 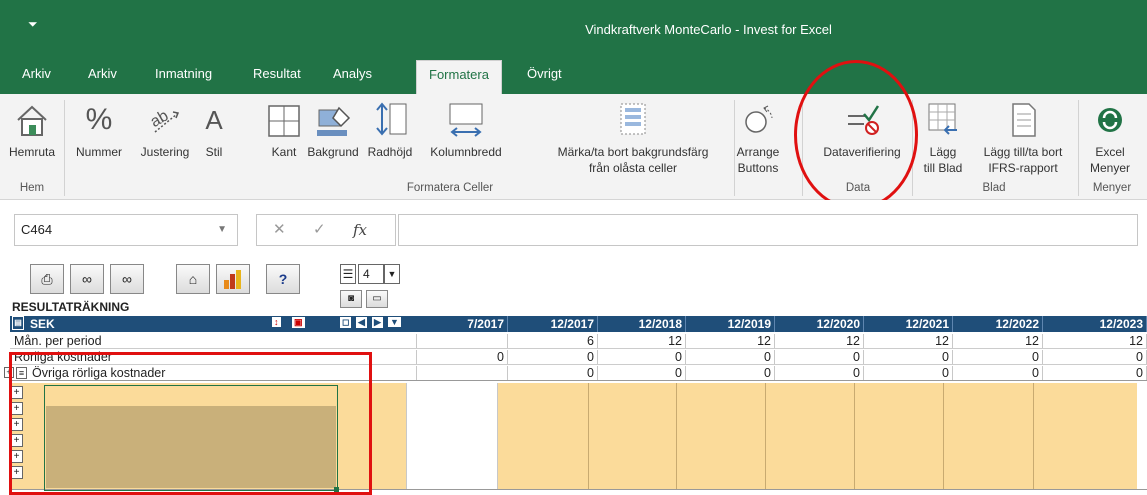 I want to click on orientation-icon: ab, so click(x=165, y=120).